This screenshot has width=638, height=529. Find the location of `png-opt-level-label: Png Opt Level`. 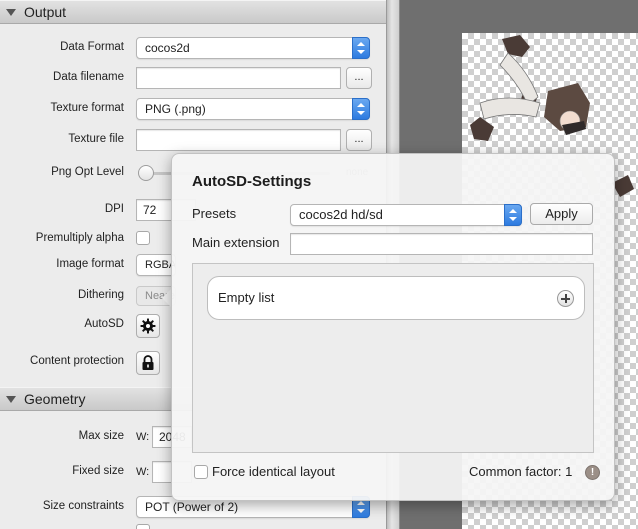

png-opt-level-label: Png Opt Level is located at coordinates (87, 172).